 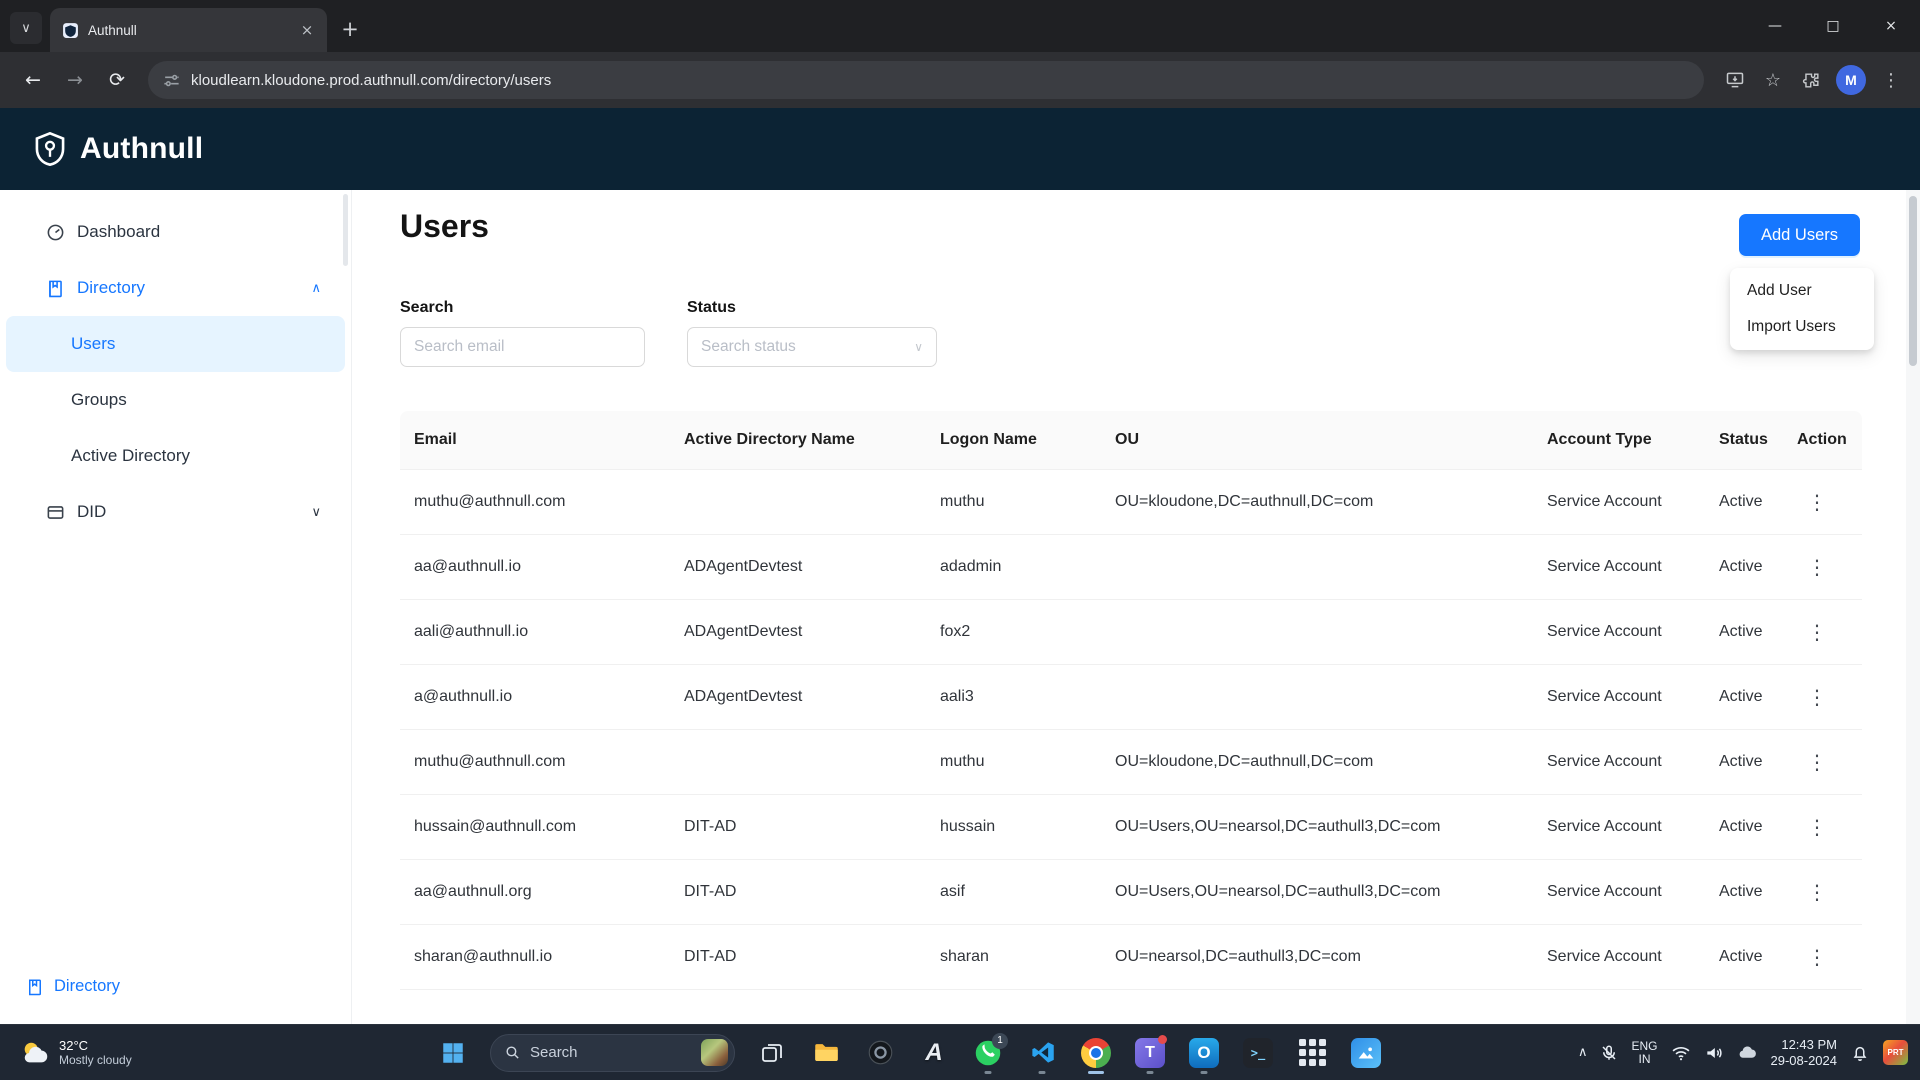 I want to click on teams-button: T, so click(x=1150, y=1053).